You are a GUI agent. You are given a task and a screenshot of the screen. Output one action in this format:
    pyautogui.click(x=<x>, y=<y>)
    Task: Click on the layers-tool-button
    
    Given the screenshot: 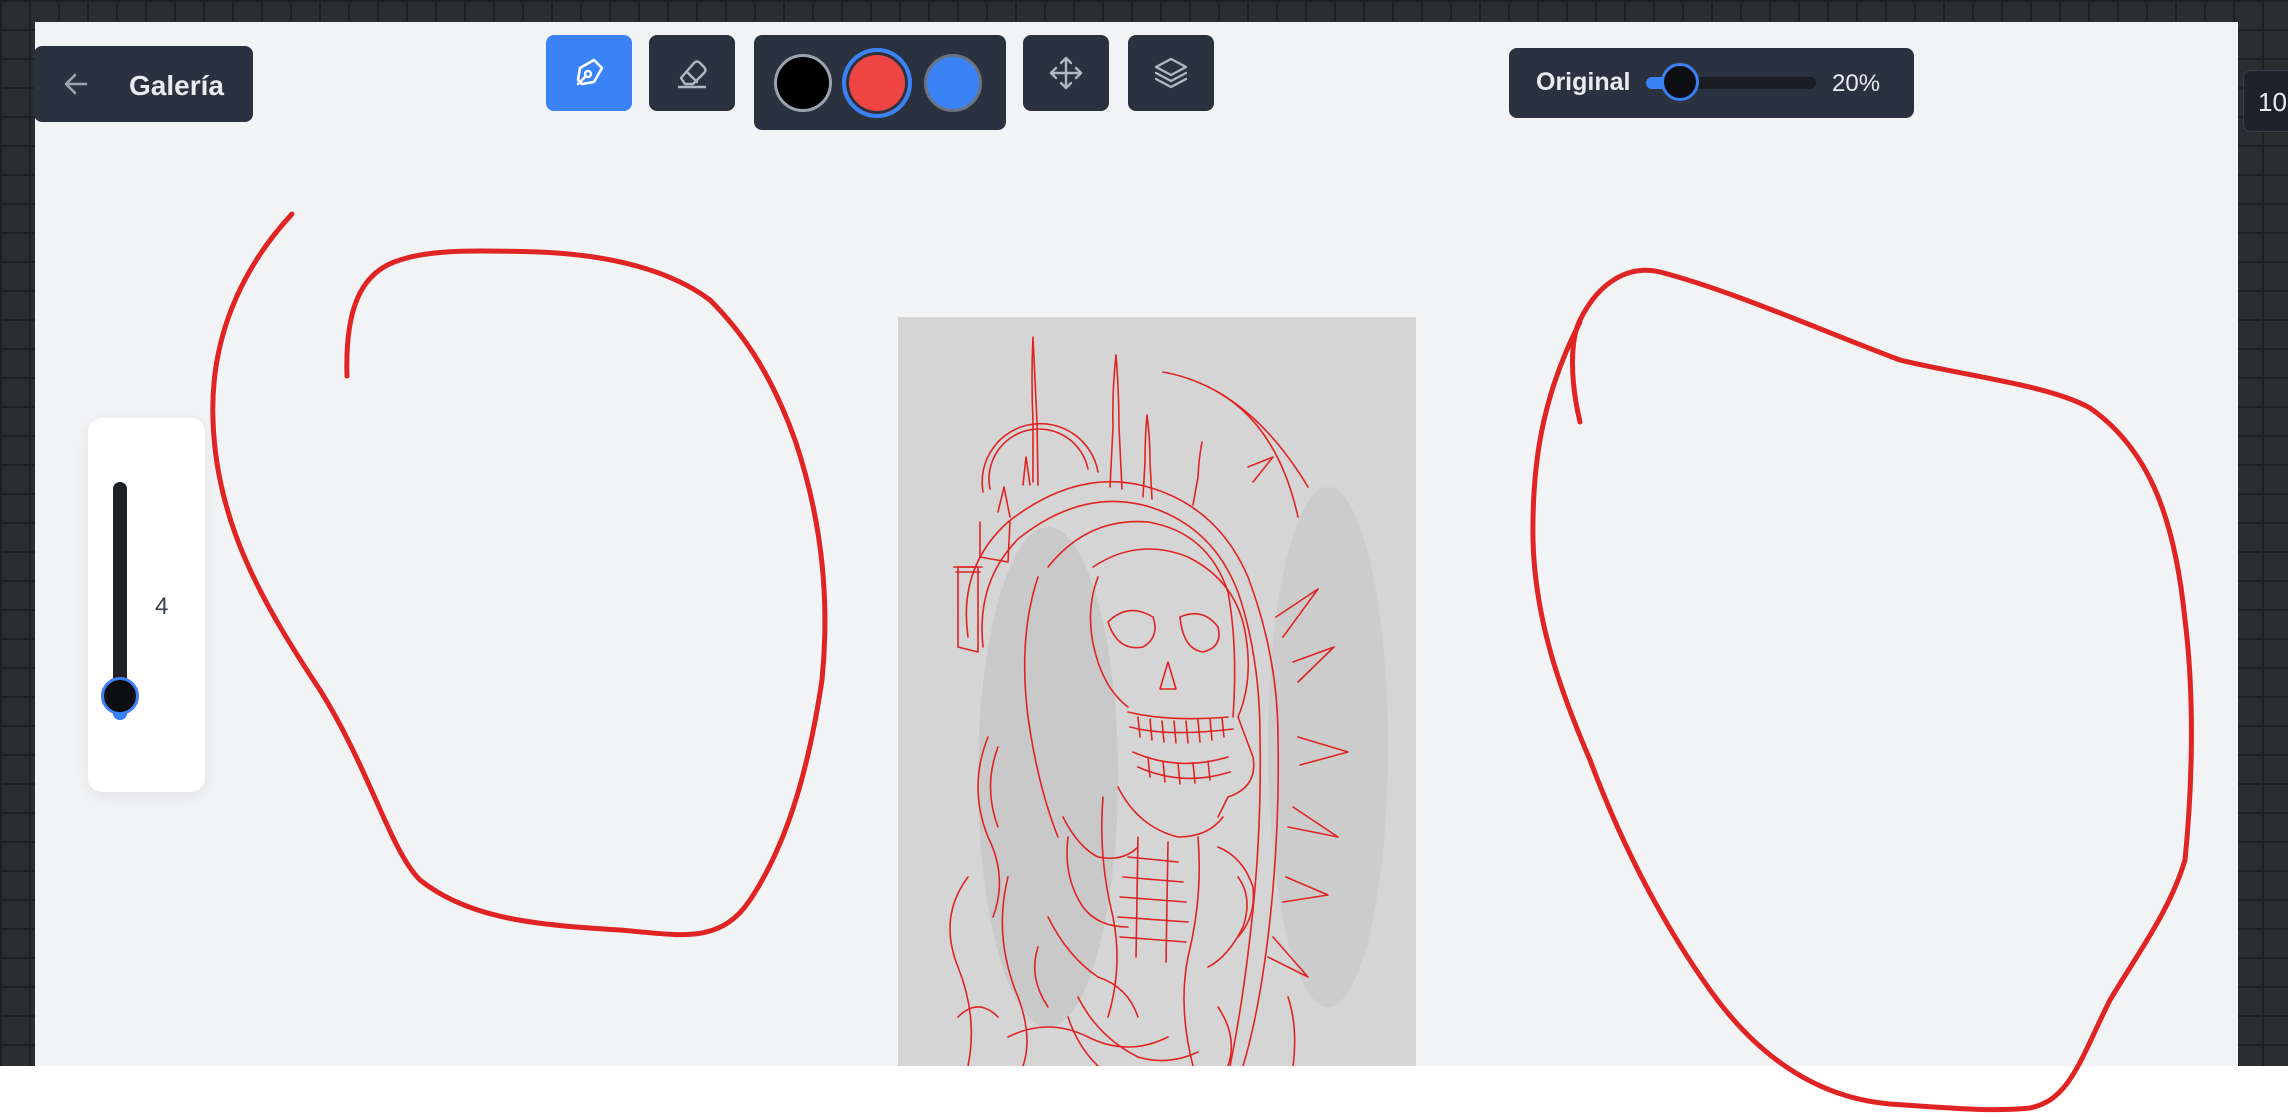 What is the action you would take?
    pyautogui.click(x=1171, y=73)
    